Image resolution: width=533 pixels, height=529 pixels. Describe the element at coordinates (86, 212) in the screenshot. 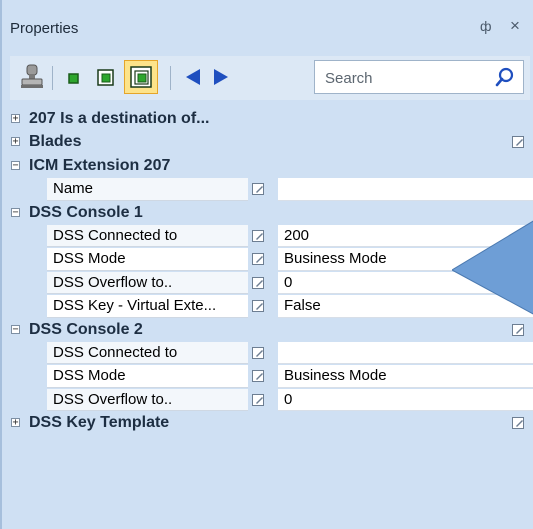

I see `category-label: DSS Console 1` at that location.